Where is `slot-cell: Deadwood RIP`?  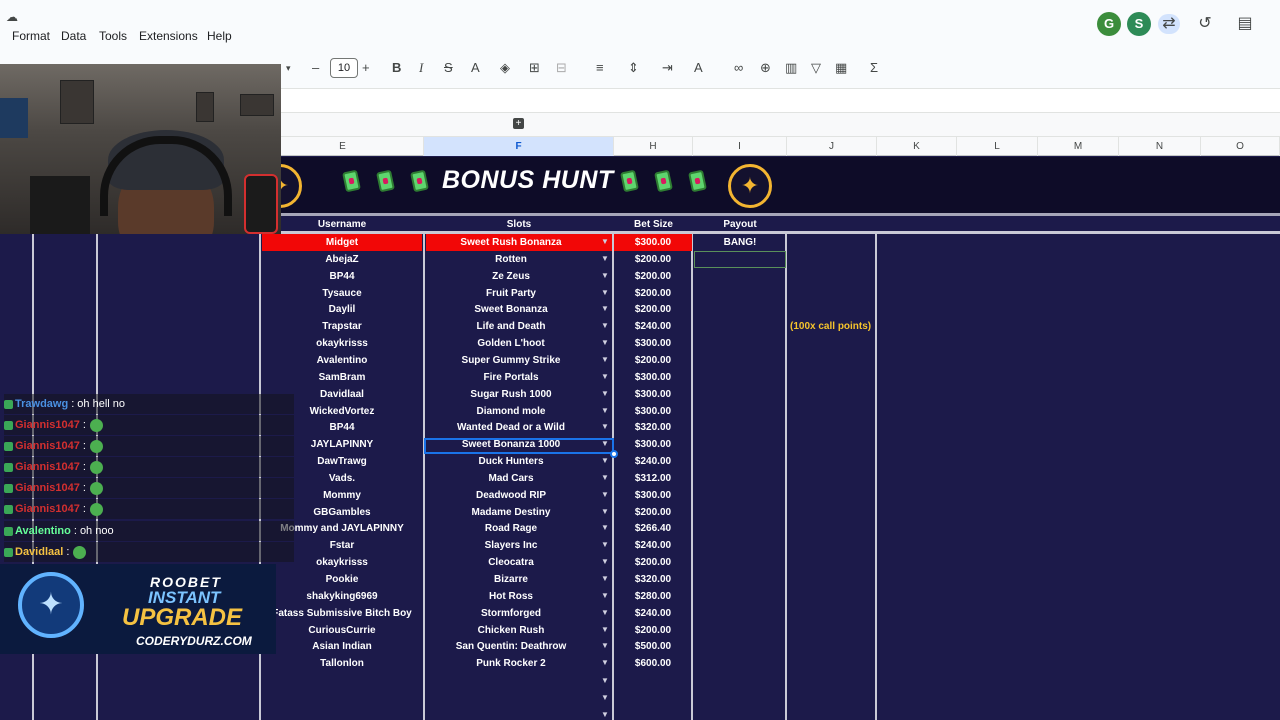
slot-cell: Deadwood RIP is located at coordinates (511, 495).